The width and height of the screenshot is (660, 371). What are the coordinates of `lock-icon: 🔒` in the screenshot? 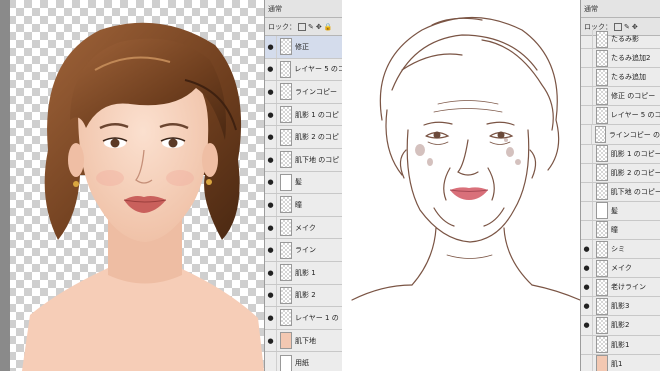 It's located at (328, 27).